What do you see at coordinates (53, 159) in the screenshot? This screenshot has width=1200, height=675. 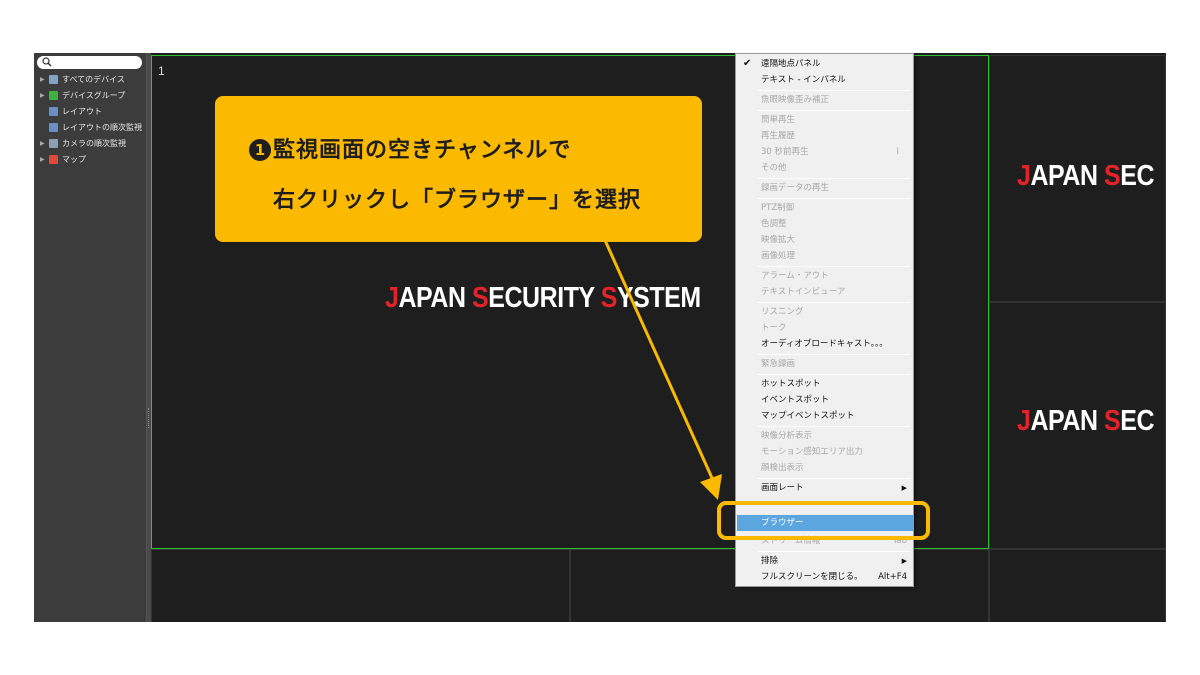 I see `map-icon` at bounding box center [53, 159].